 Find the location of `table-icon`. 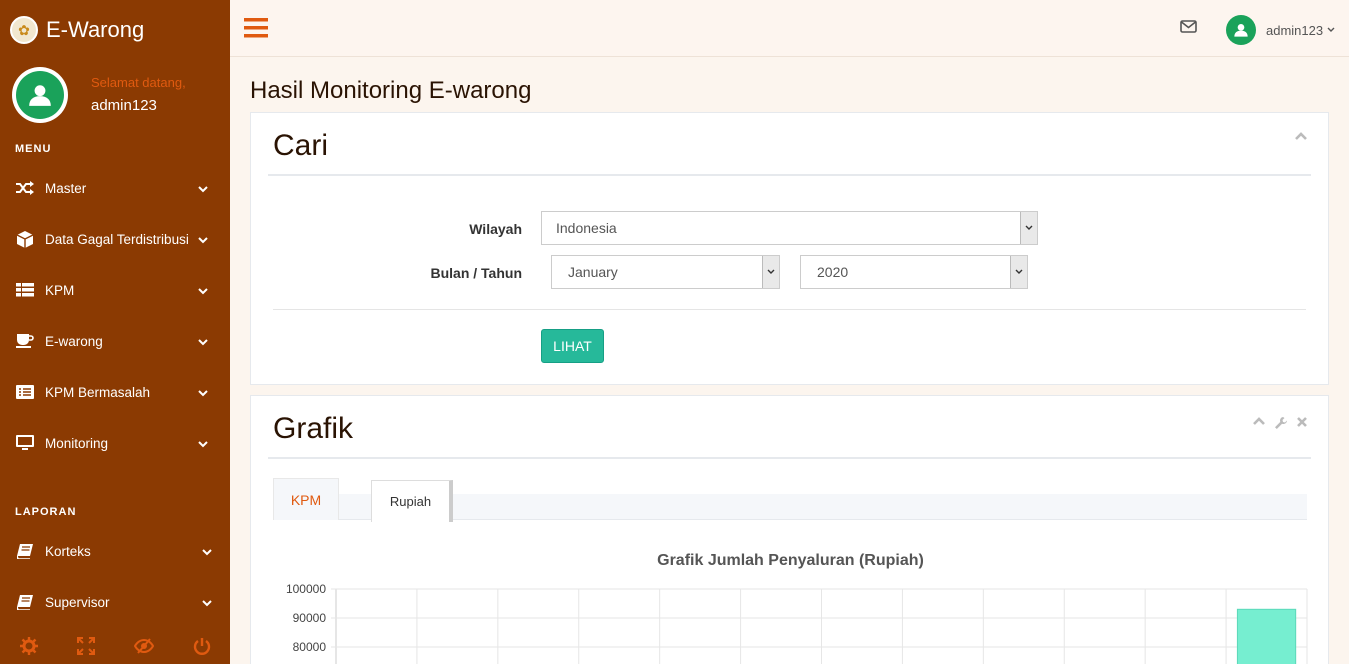

table-icon is located at coordinates (25, 290).